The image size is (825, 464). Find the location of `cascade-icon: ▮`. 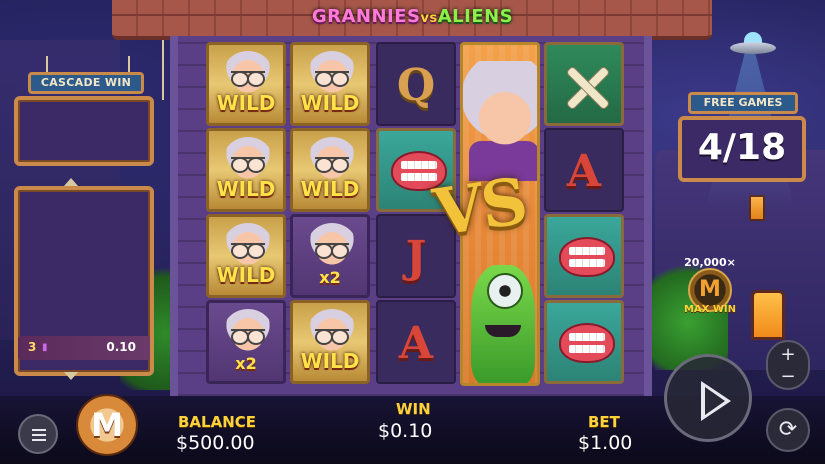

cascade-icon: ▮ is located at coordinates (45, 347).